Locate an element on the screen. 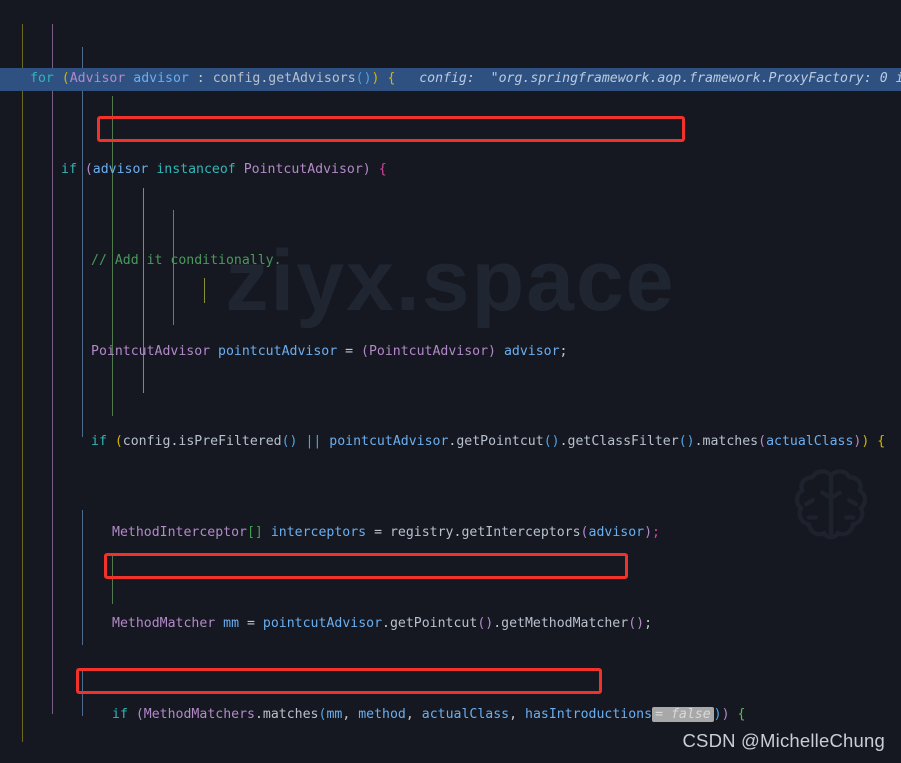 Image resolution: width=901 pixels, height=763 pixels. csdn-credit-watermark: CSDN @MichelleChung is located at coordinates (783, 741).